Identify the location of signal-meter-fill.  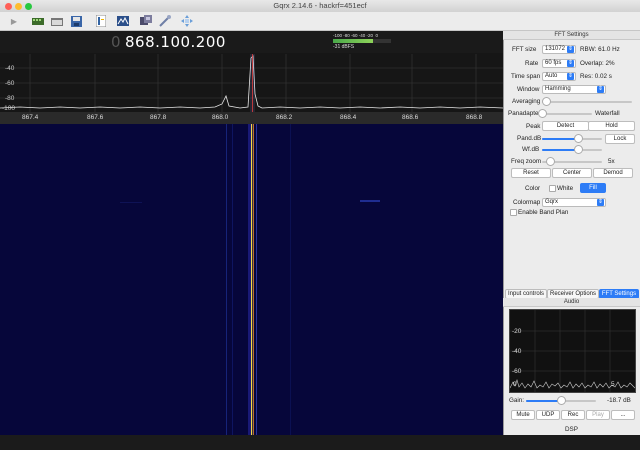
(353, 41).